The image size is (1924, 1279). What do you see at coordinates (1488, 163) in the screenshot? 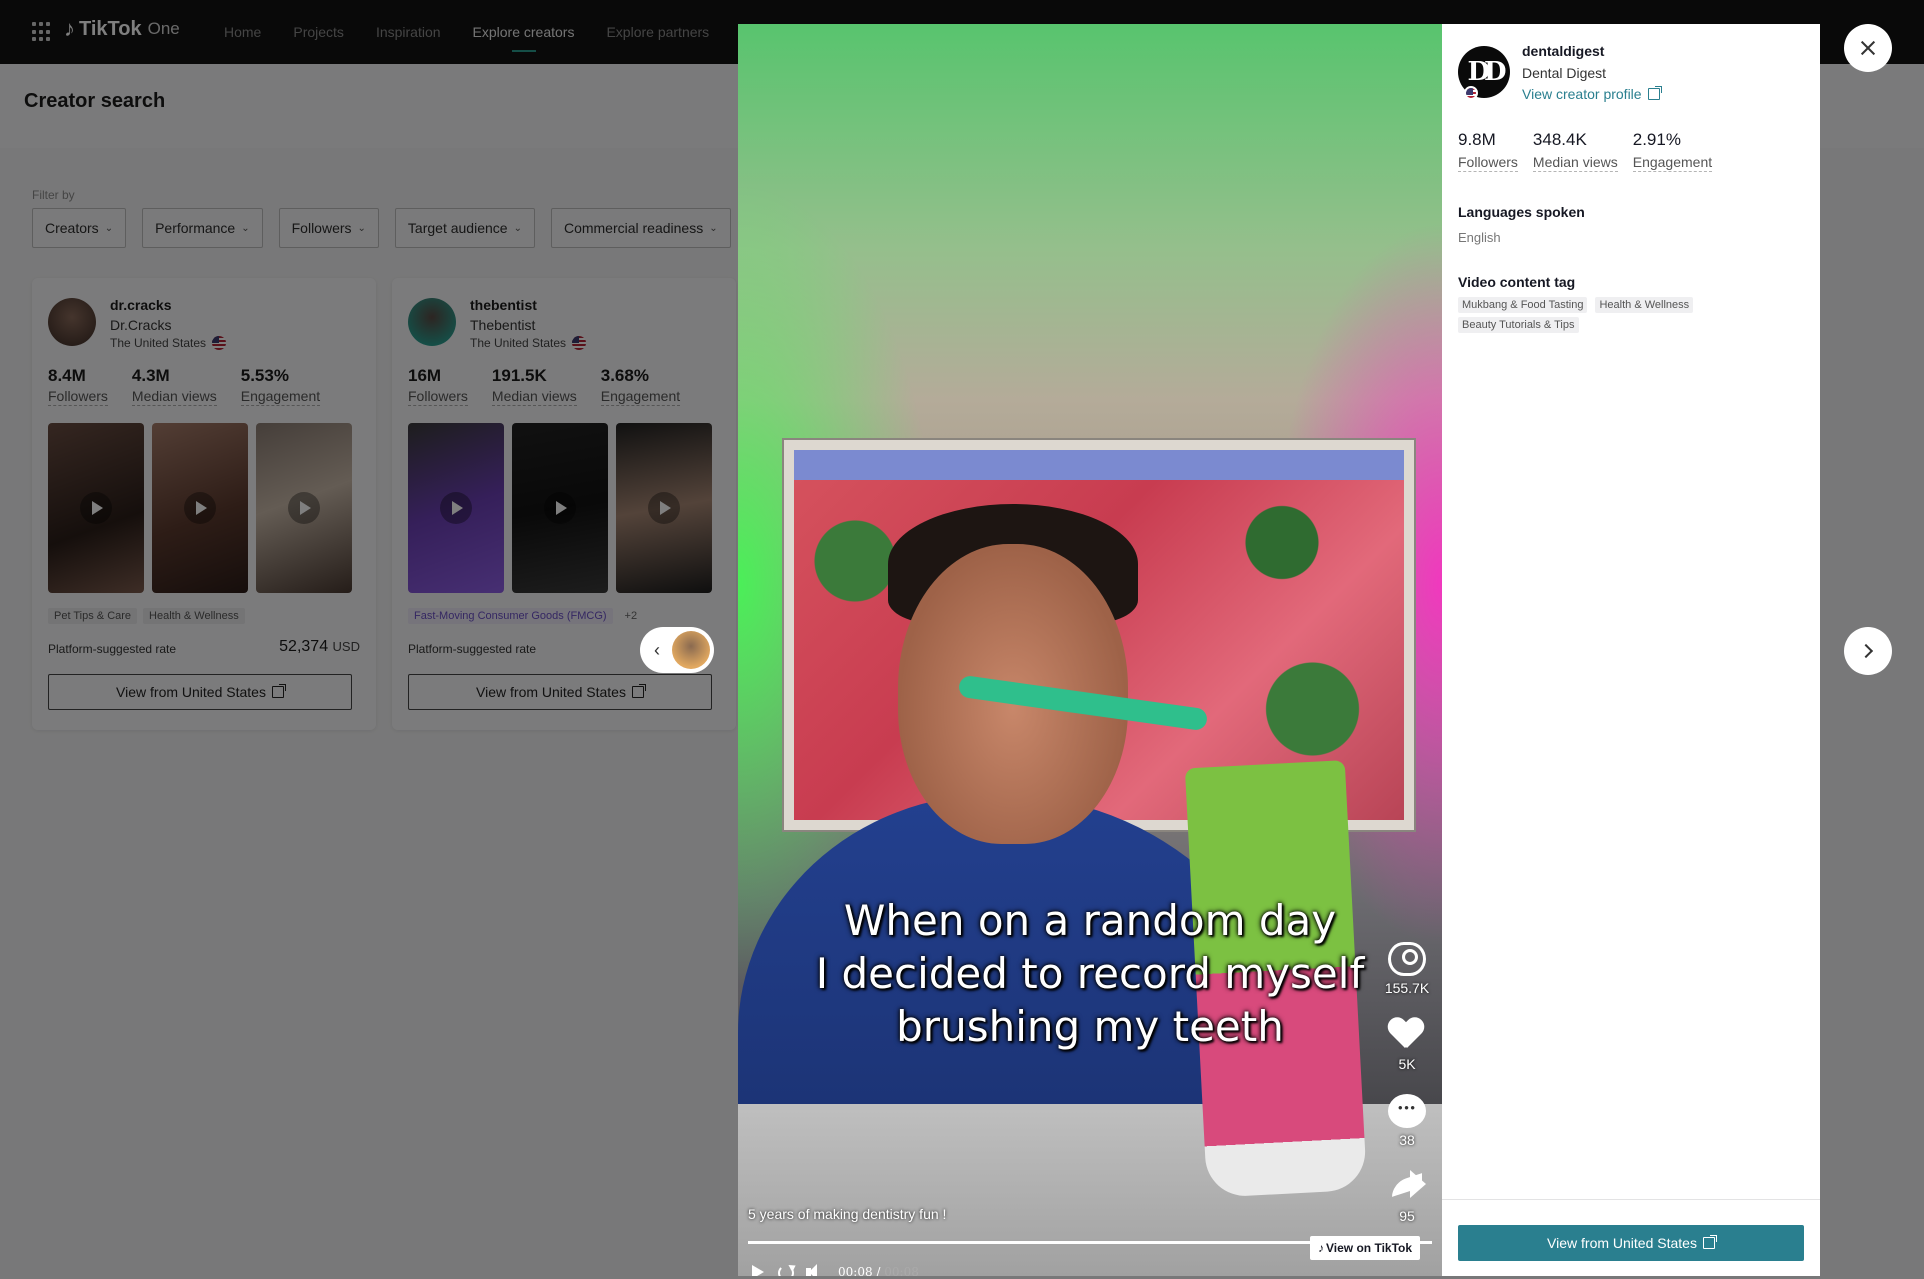
I see `stat-label: Followers` at bounding box center [1488, 163].